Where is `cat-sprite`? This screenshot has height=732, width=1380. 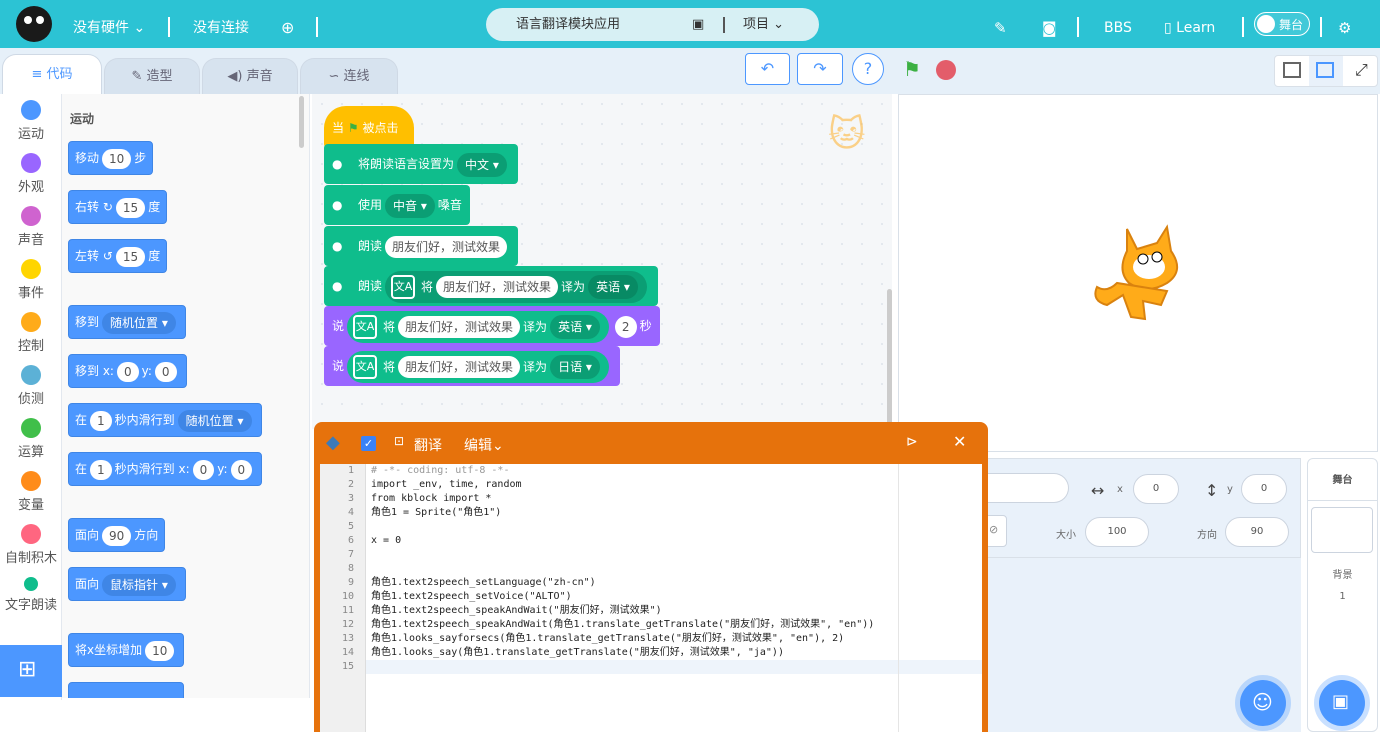 cat-sprite is located at coordinates (1139, 274).